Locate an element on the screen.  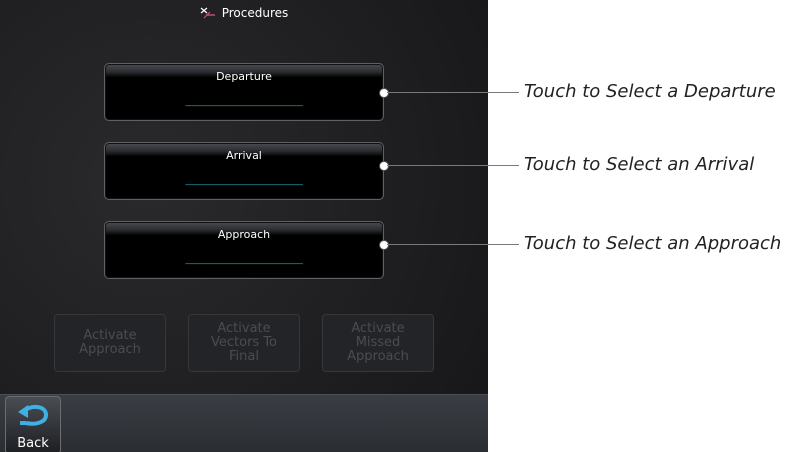
back-button: Back is located at coordinates (33, 424).